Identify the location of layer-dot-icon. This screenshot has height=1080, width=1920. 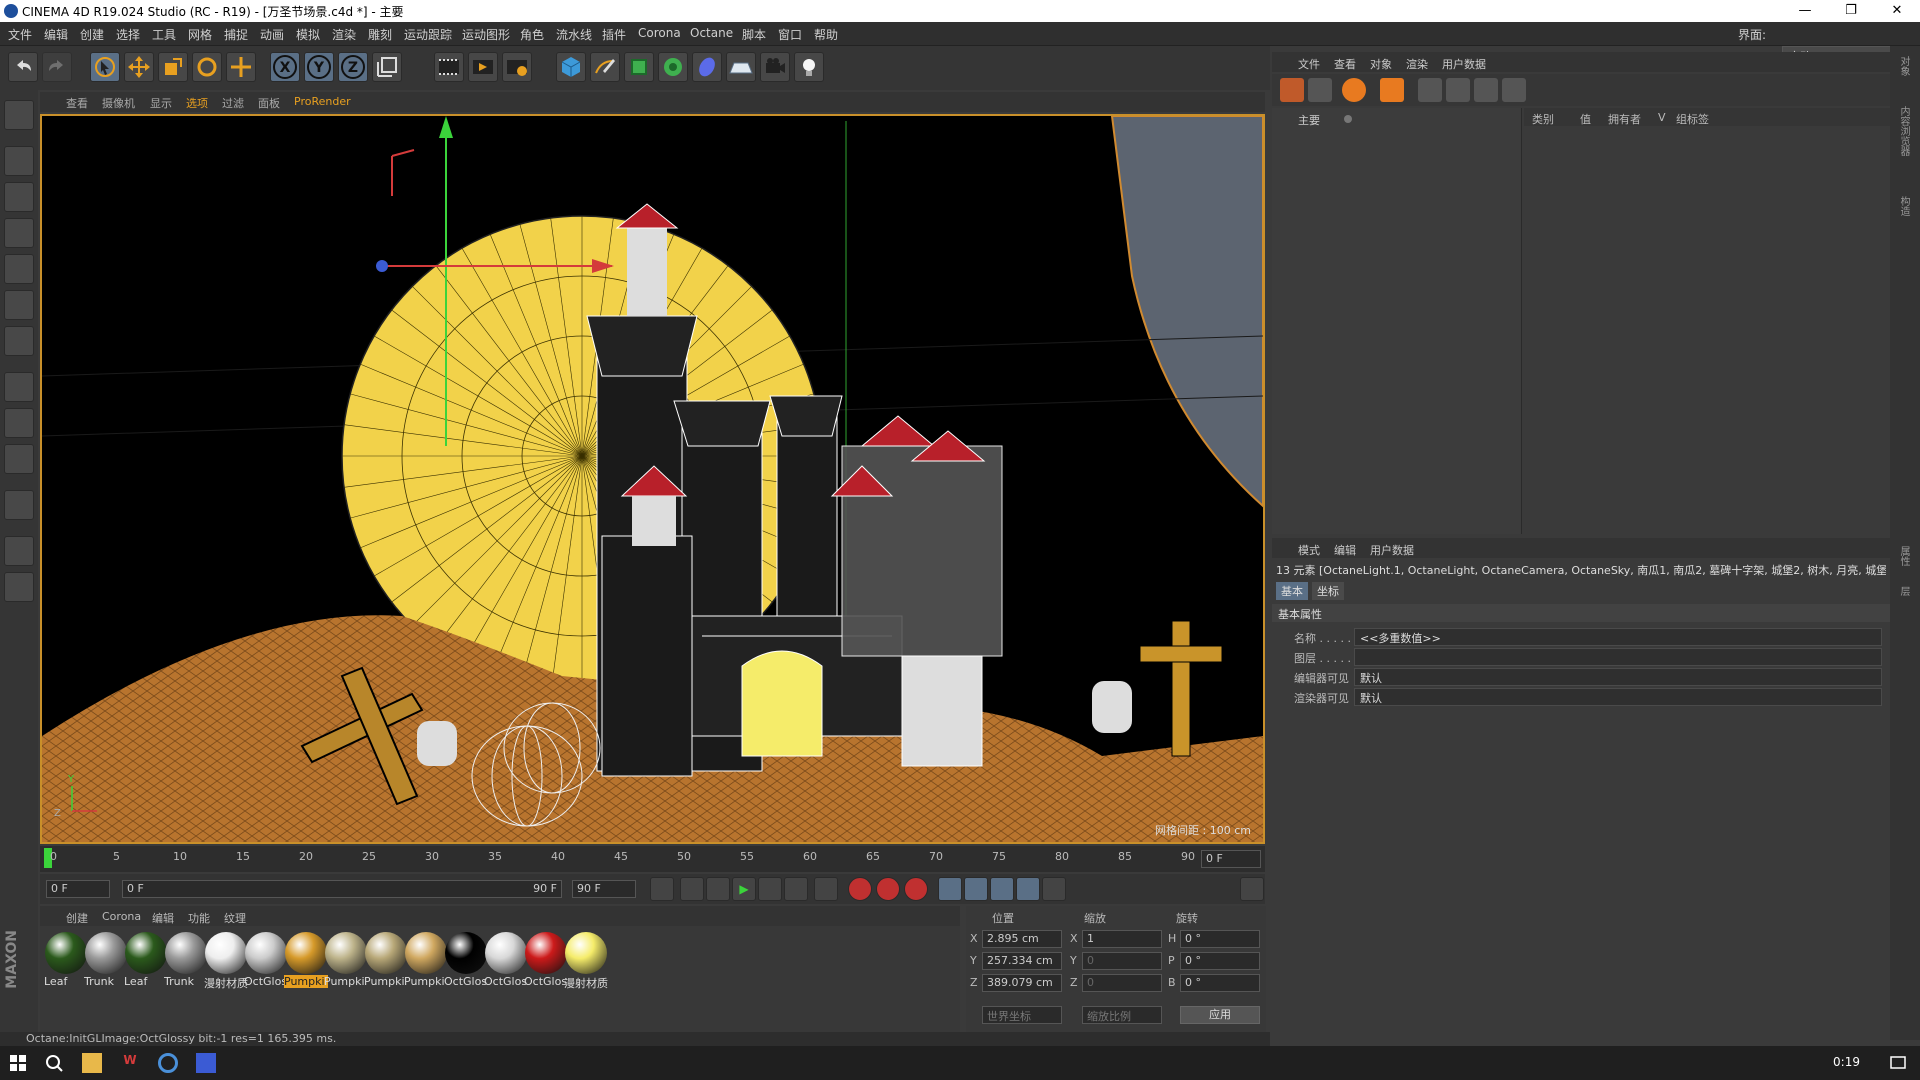
(1348, 119).